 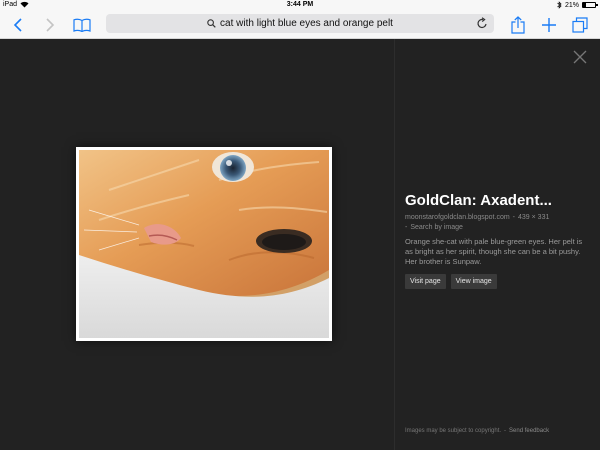 I want to click on reload-button, so click(x=482, y=24).